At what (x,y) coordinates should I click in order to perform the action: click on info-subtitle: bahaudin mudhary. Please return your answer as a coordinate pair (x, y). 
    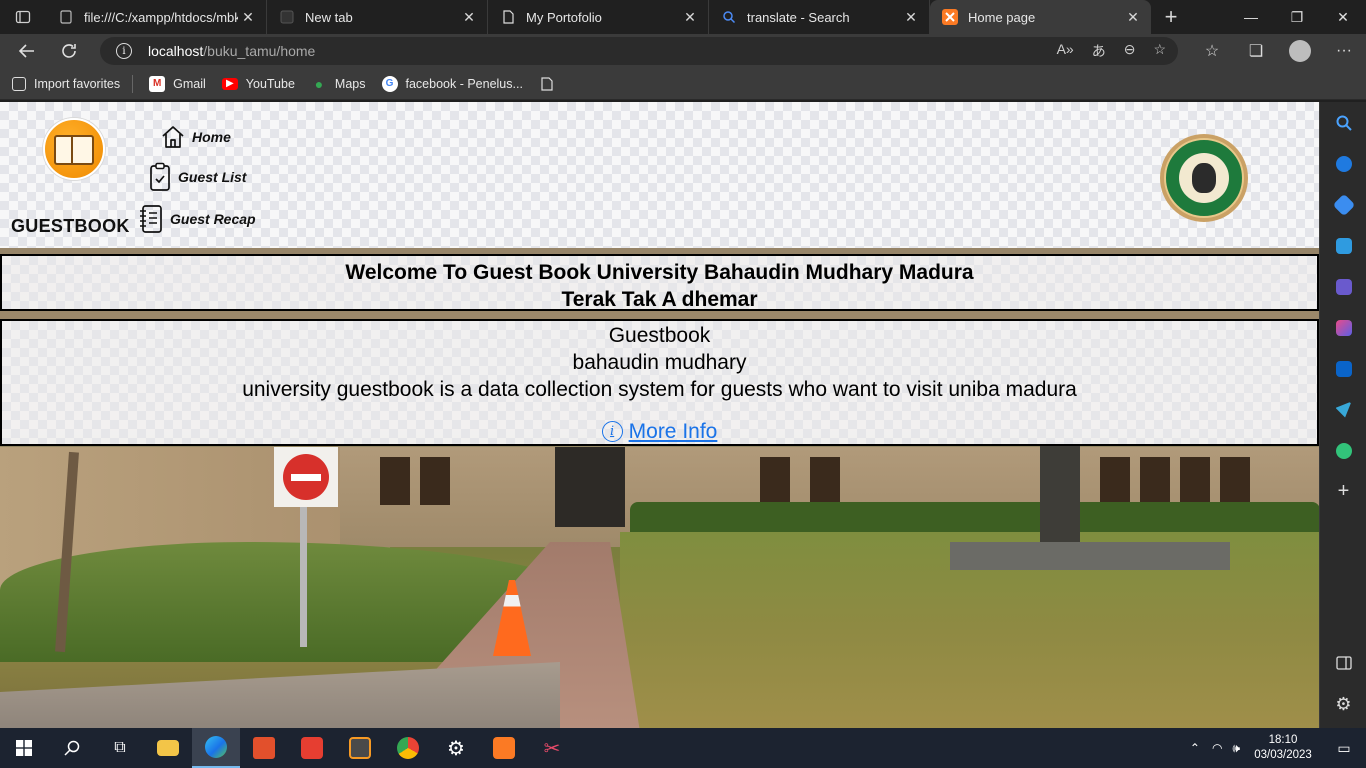
    Looking at the image, I should click on (659, 362).